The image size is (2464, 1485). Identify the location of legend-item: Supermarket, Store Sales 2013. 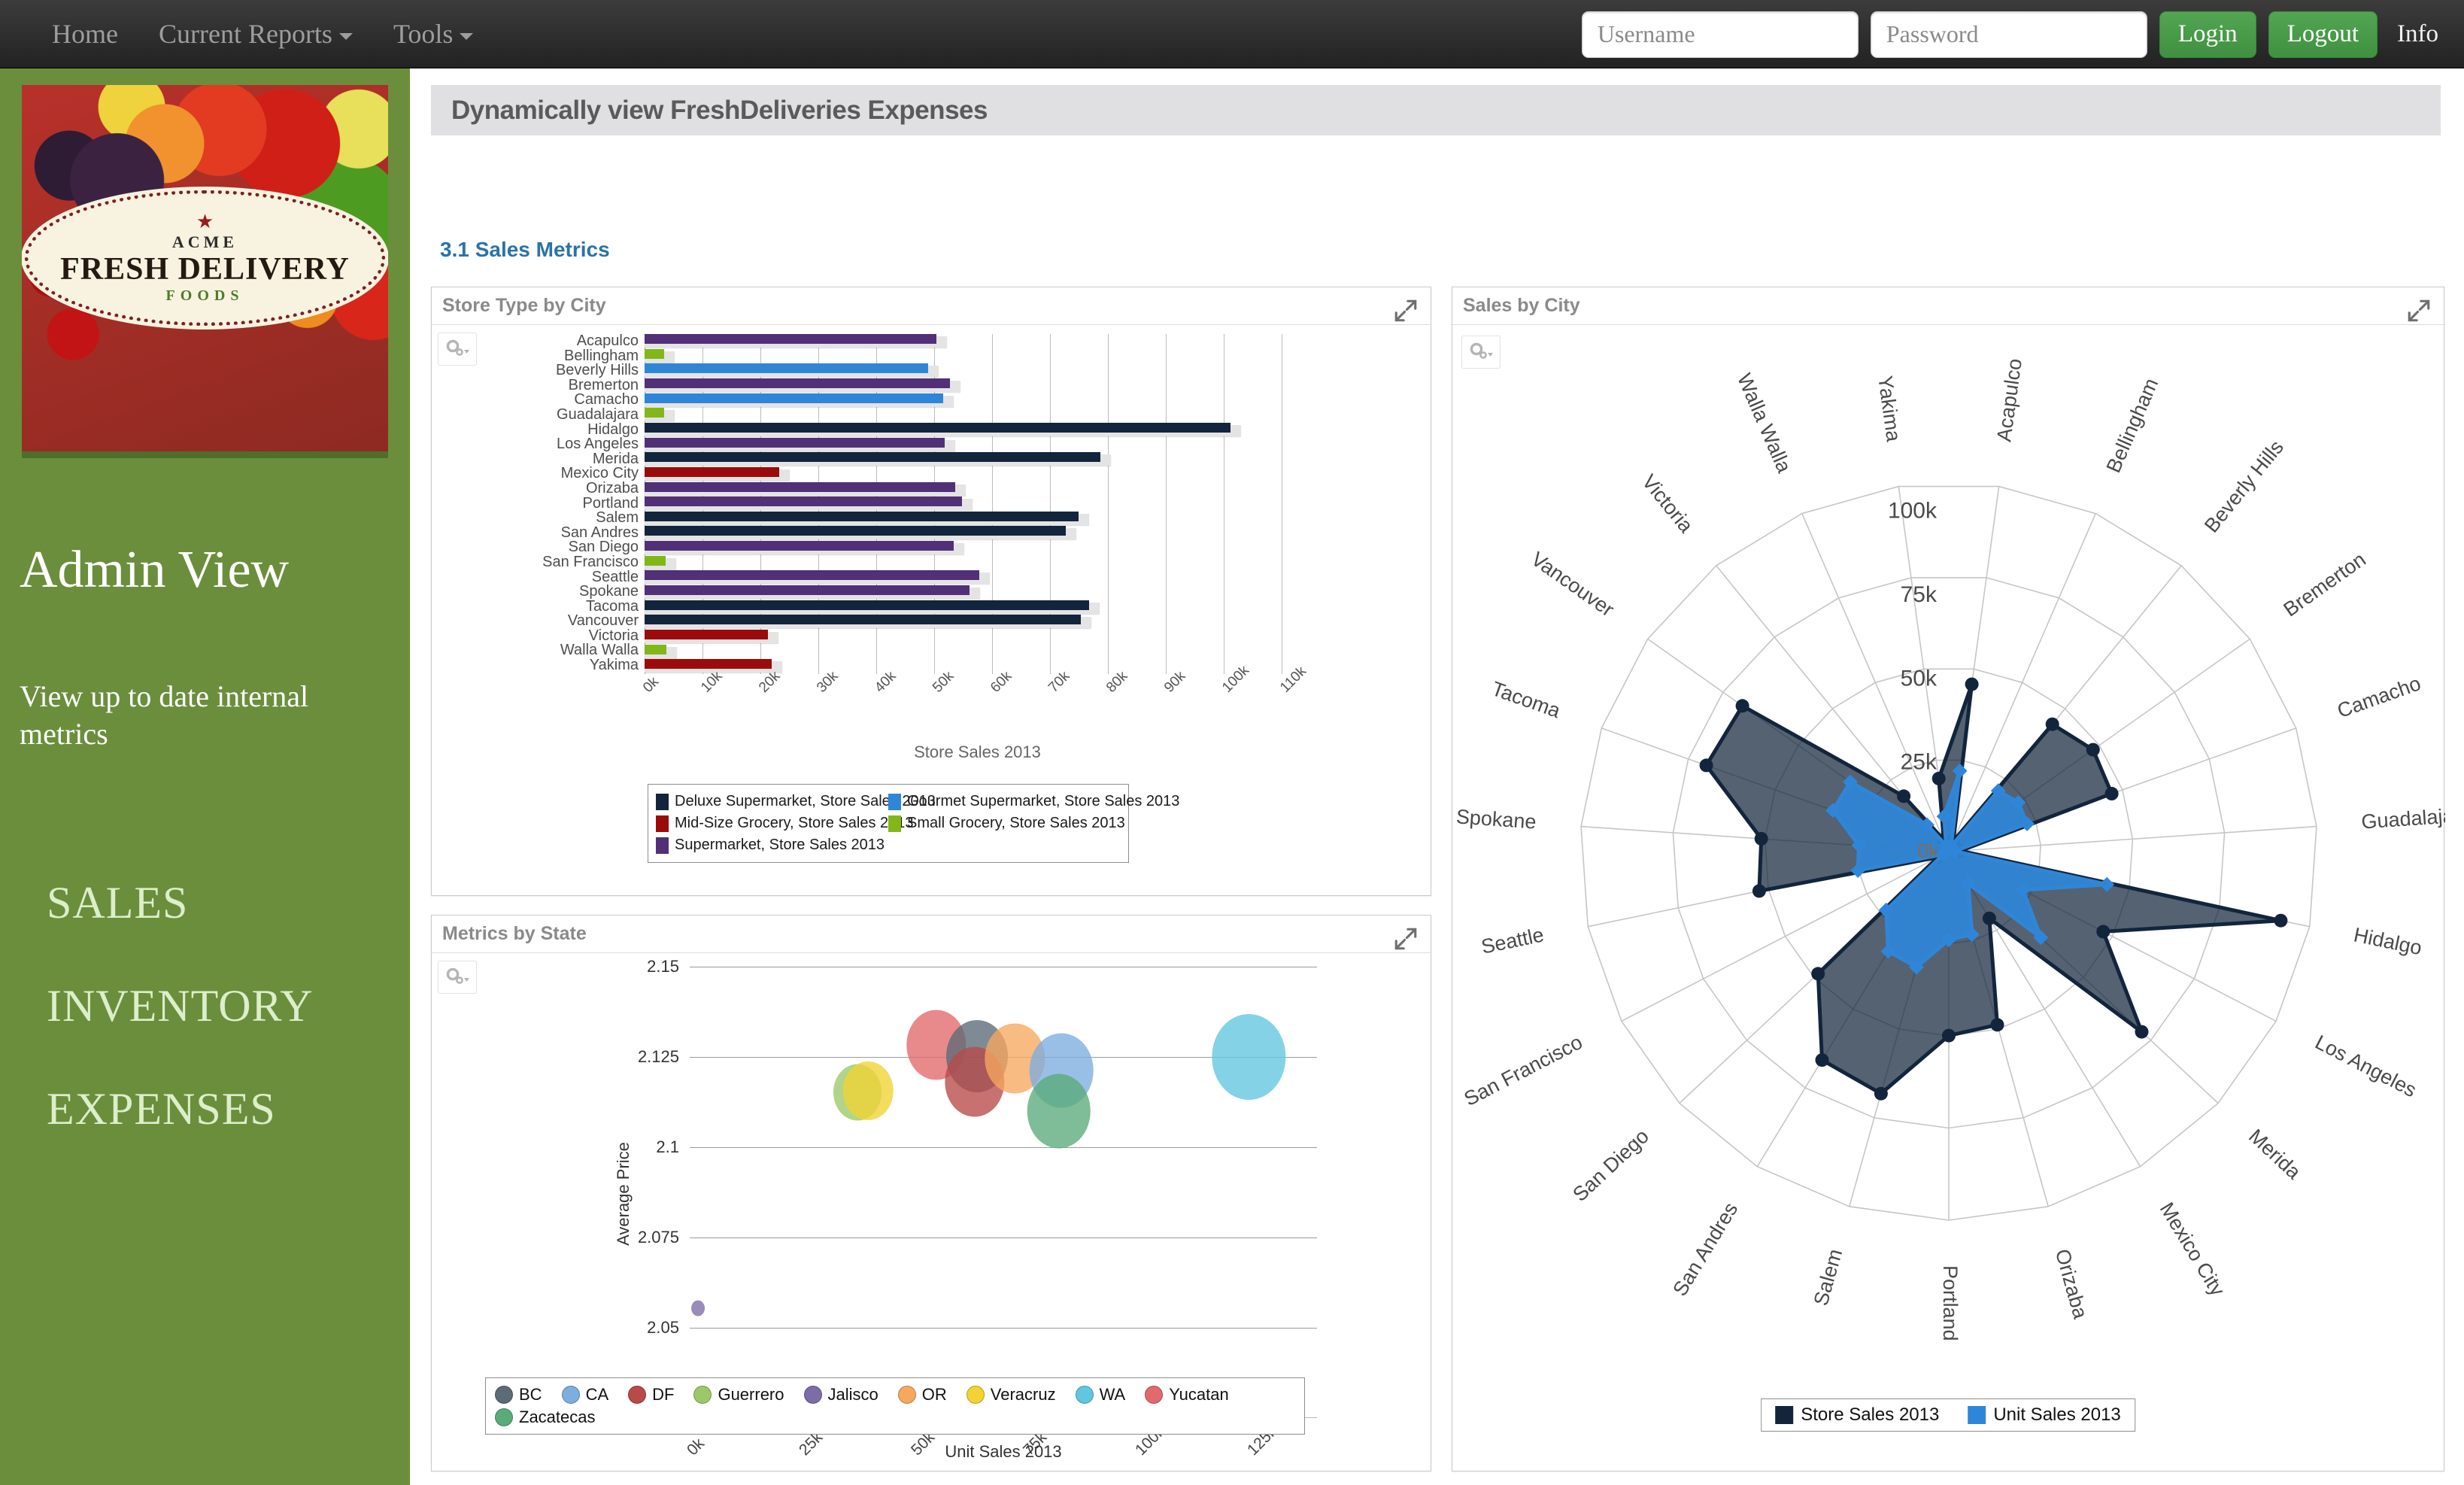
(772, 845).